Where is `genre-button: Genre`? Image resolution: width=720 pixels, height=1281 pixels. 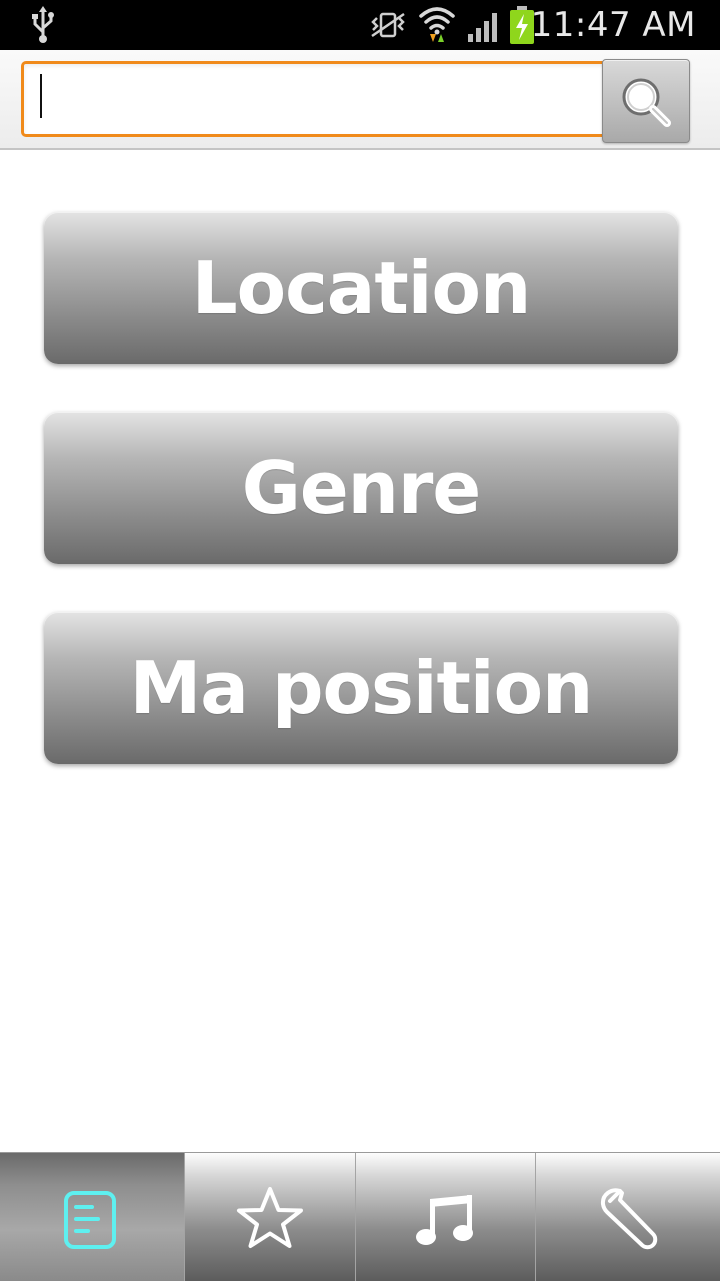 genre-button: Genre is located at coordinates (361, 488).